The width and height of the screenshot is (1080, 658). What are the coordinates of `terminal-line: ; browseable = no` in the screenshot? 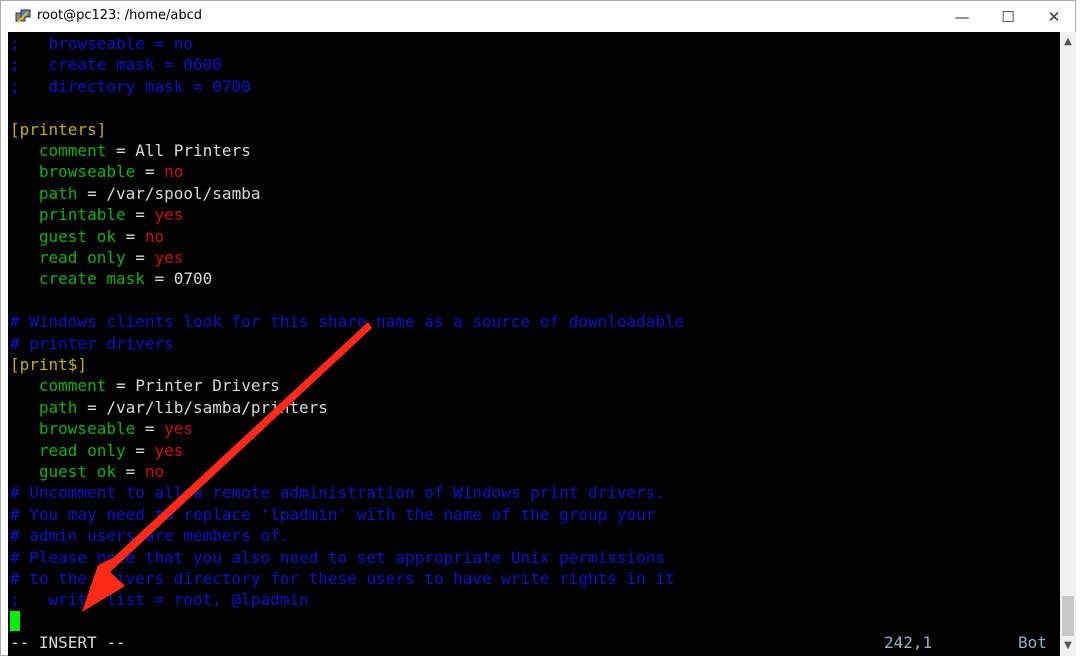 It's located at (101, 43).